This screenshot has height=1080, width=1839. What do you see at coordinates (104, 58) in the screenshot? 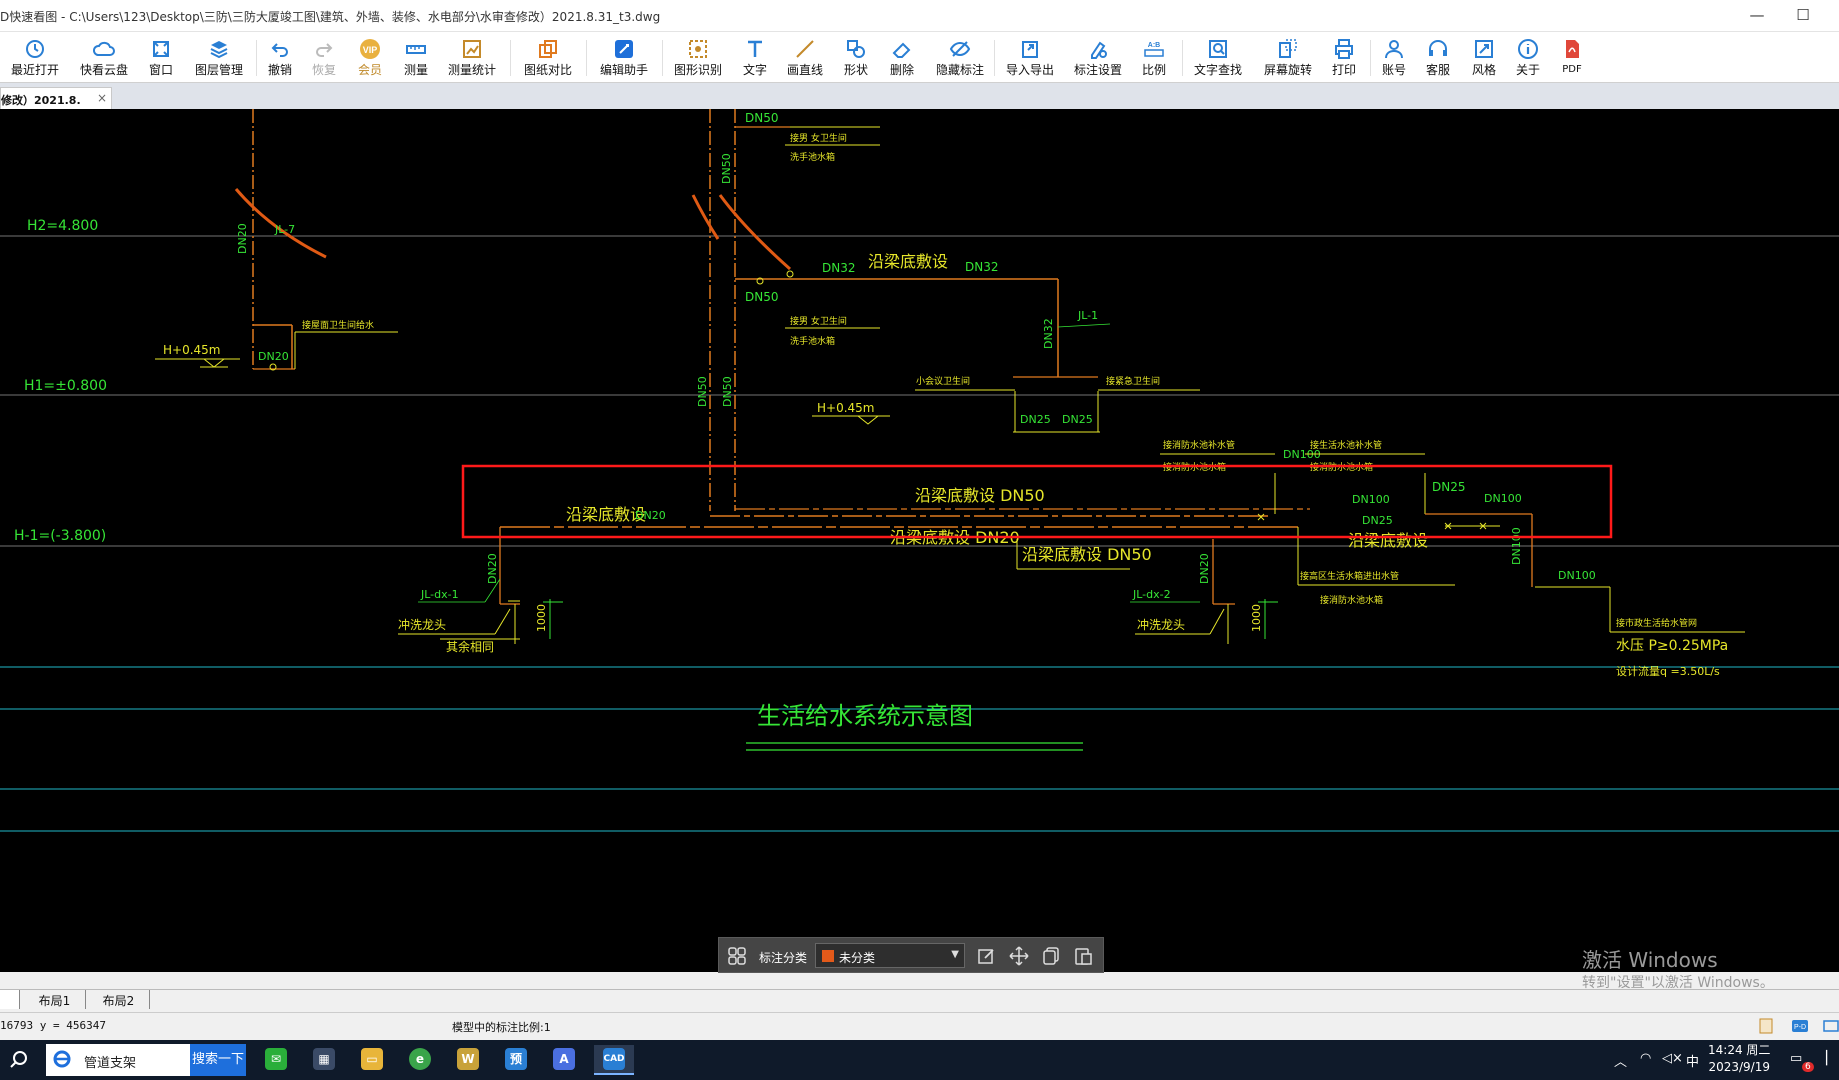
I see `cloud-disk-button: 快看云盘` at bounding box center [104, 58].